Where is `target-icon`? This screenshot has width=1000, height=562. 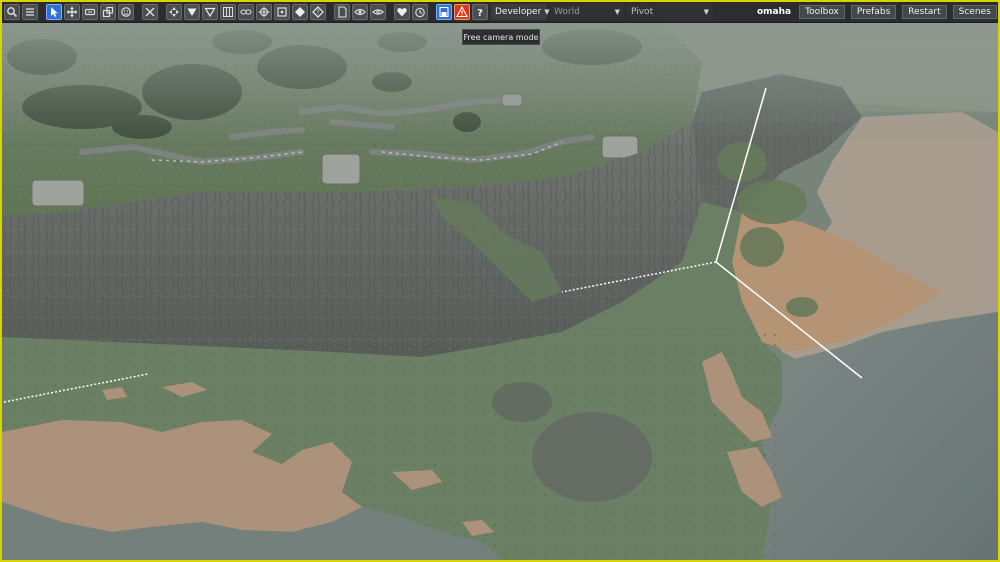
target-icon is located at coordinates (264, 12).